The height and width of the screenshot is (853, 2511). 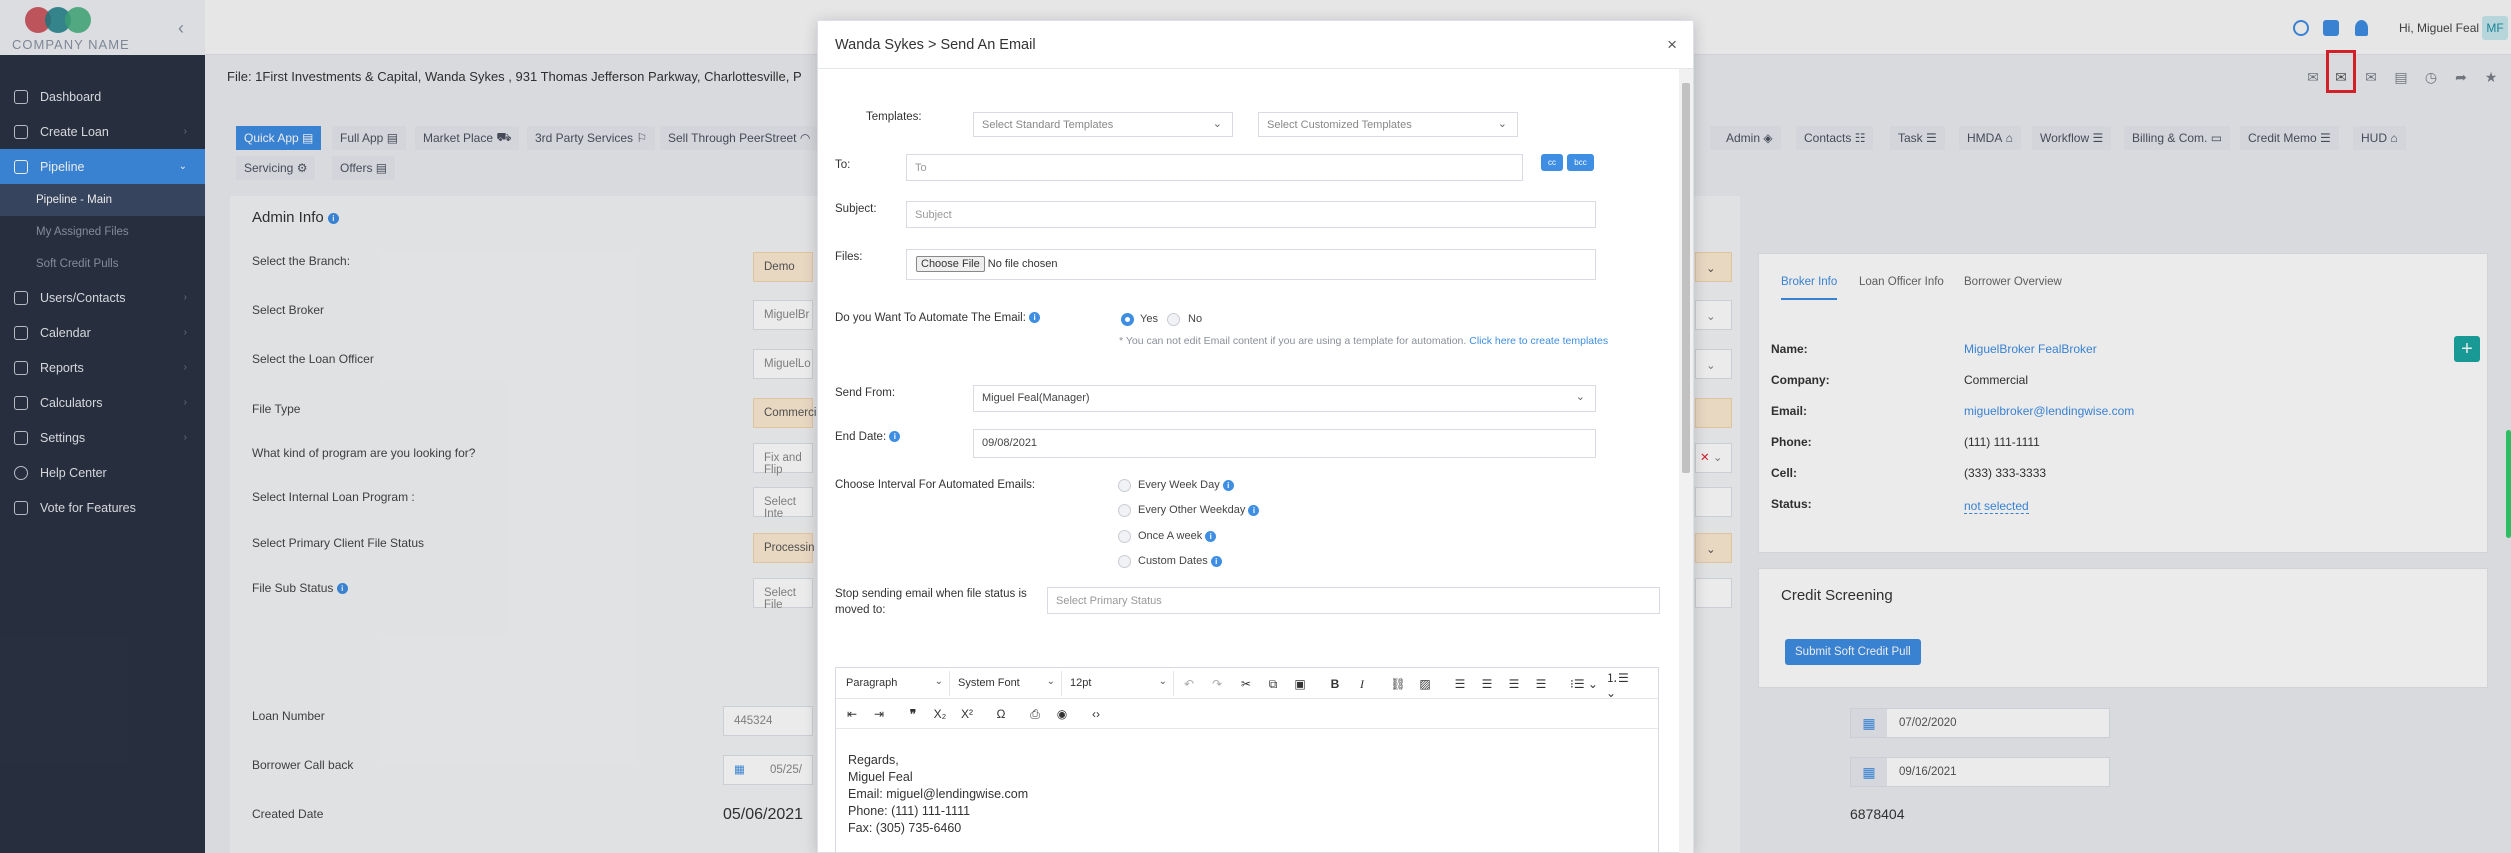 What do you see at coordinates (873, 760) in the screenshot?
I see `editor-line: Regards,` at bounding box center [873, 760].